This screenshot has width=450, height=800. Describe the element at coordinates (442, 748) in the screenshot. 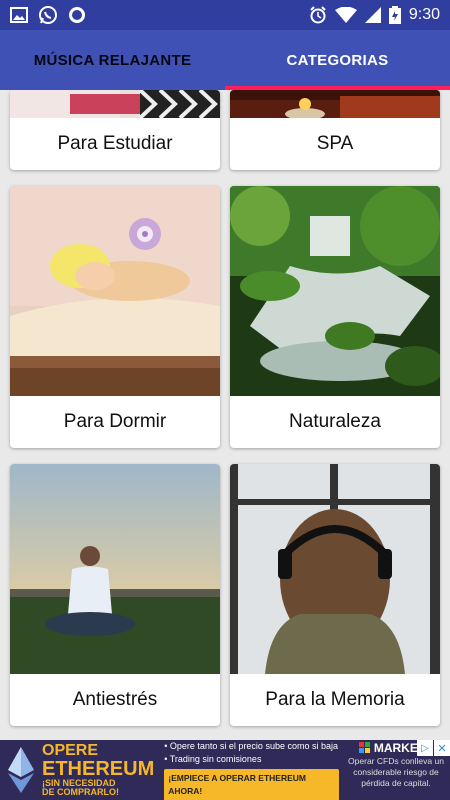

I see `ad-close-icon: ✕` at that location.